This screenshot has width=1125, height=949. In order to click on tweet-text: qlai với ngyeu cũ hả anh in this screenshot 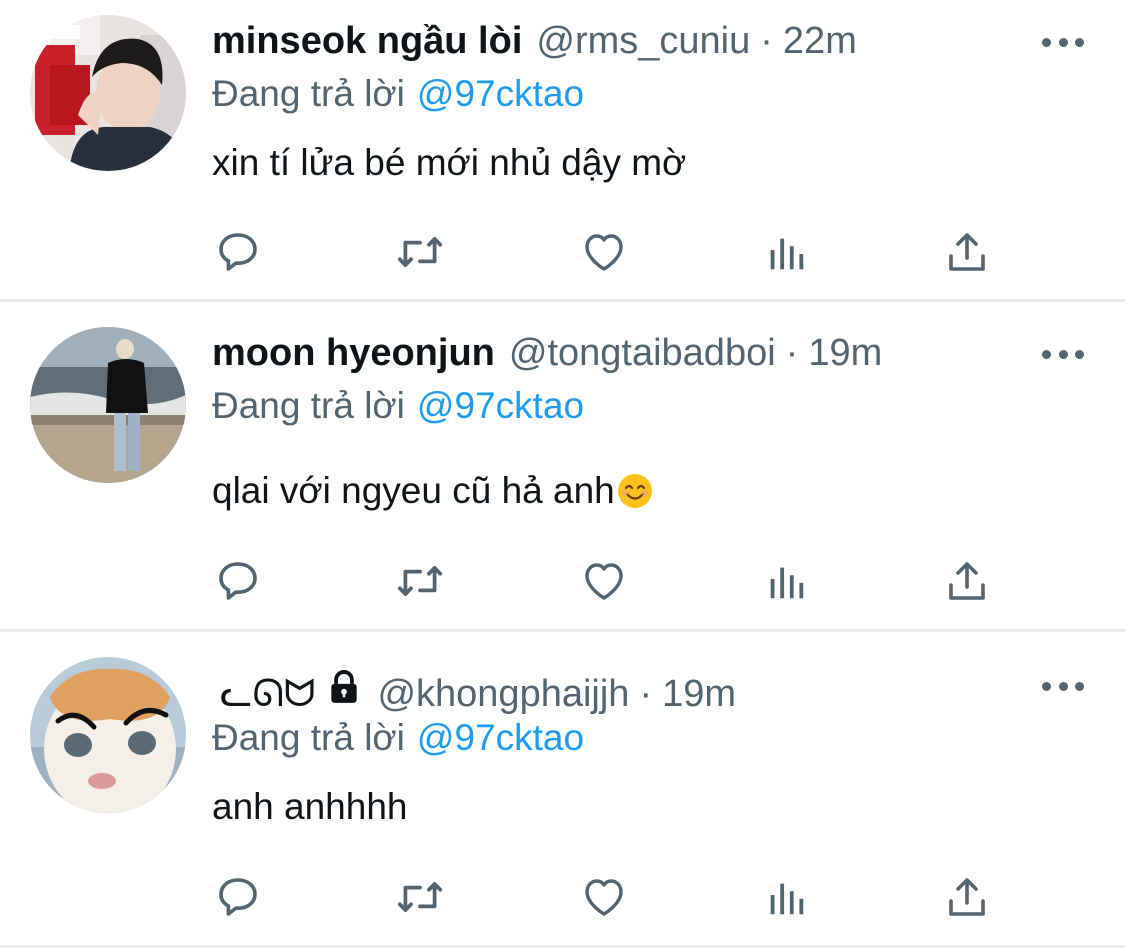, I will do `click(432, 491)`.